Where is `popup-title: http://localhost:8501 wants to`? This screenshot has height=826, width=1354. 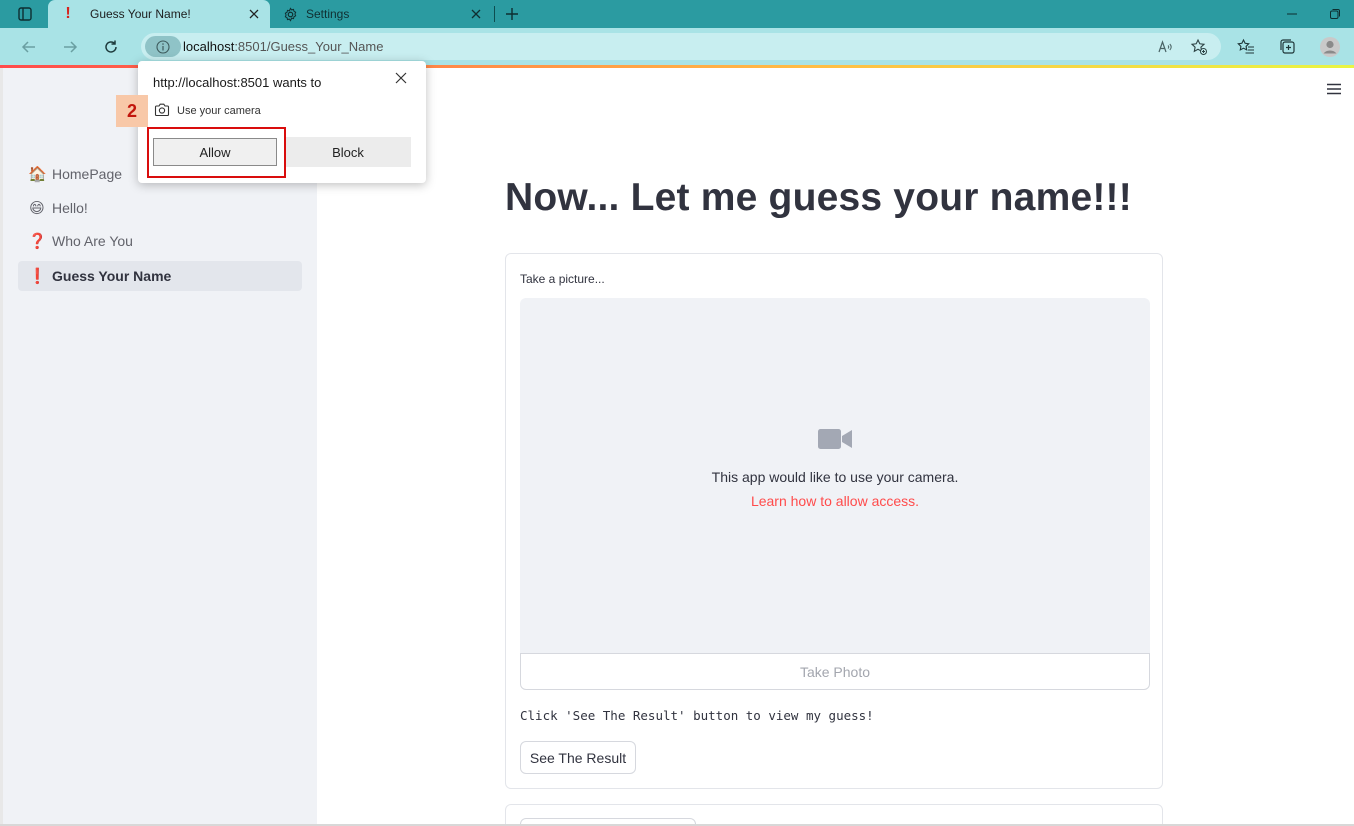
popup-title: http://localhost:8501 wants to is located at coordinates (237, 82).